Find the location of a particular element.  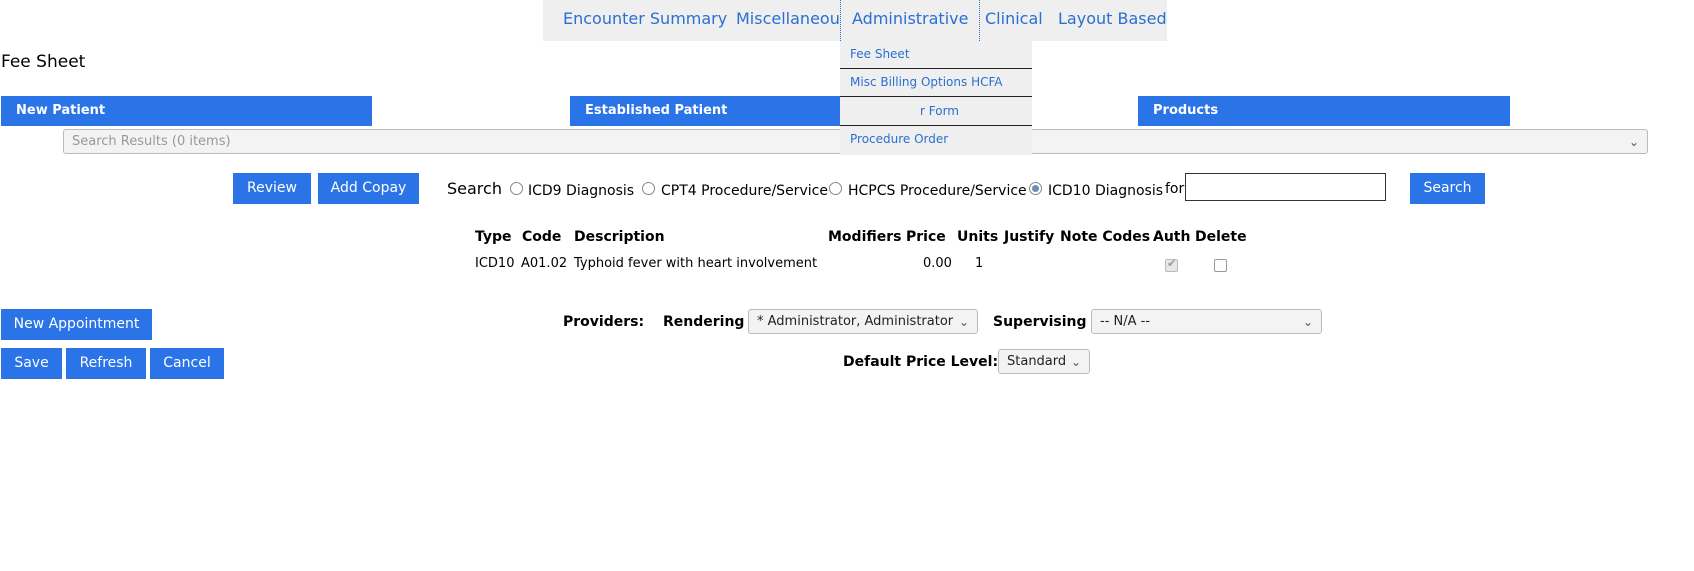

row-code: A01.02 is located at coordinates (544, 263).